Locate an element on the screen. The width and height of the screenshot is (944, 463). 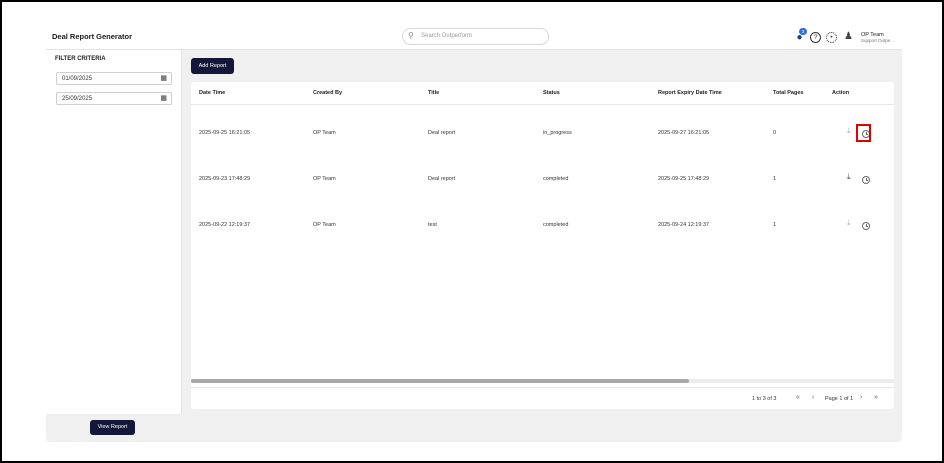
cell-title: test is located at coordinates (432, 225).